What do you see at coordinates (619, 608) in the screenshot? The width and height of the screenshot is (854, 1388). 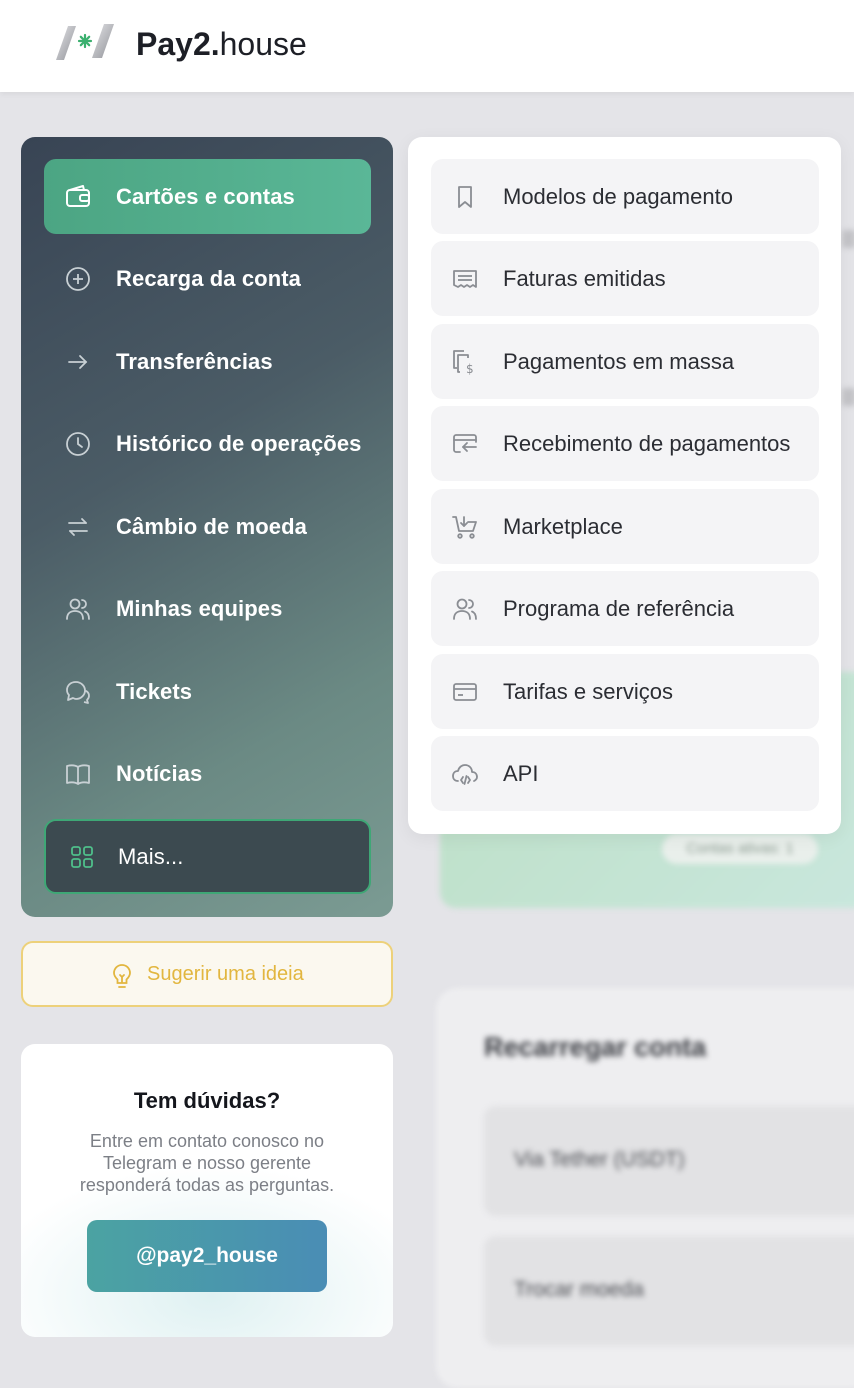 I see `menu-item-label: Programa de referência` at bounding box center [619, 608].